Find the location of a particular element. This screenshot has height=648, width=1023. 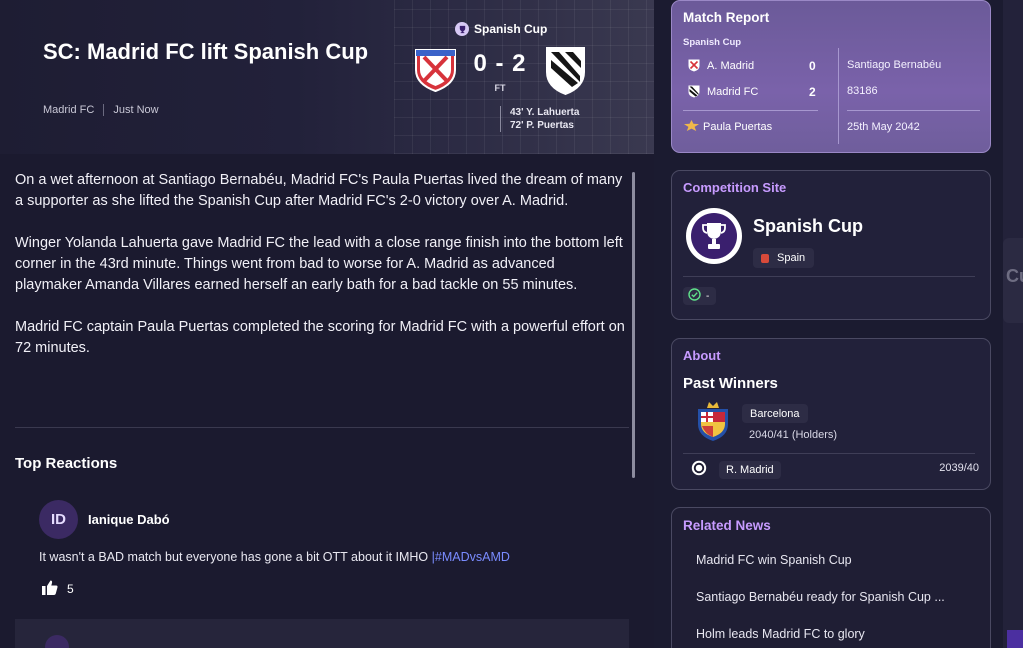

goal-scorer: 72' P. Puertas is located at coordinates (542, 125).